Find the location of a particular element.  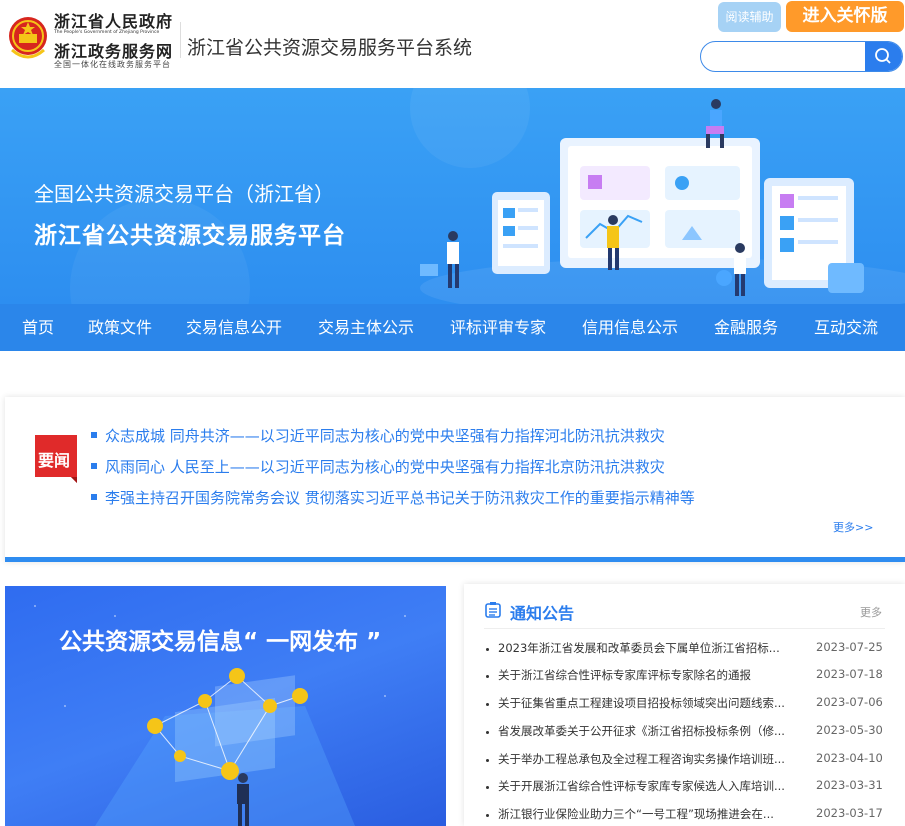

reading-aid-button: 阅读辅助 is located at coordinates (749, 17).